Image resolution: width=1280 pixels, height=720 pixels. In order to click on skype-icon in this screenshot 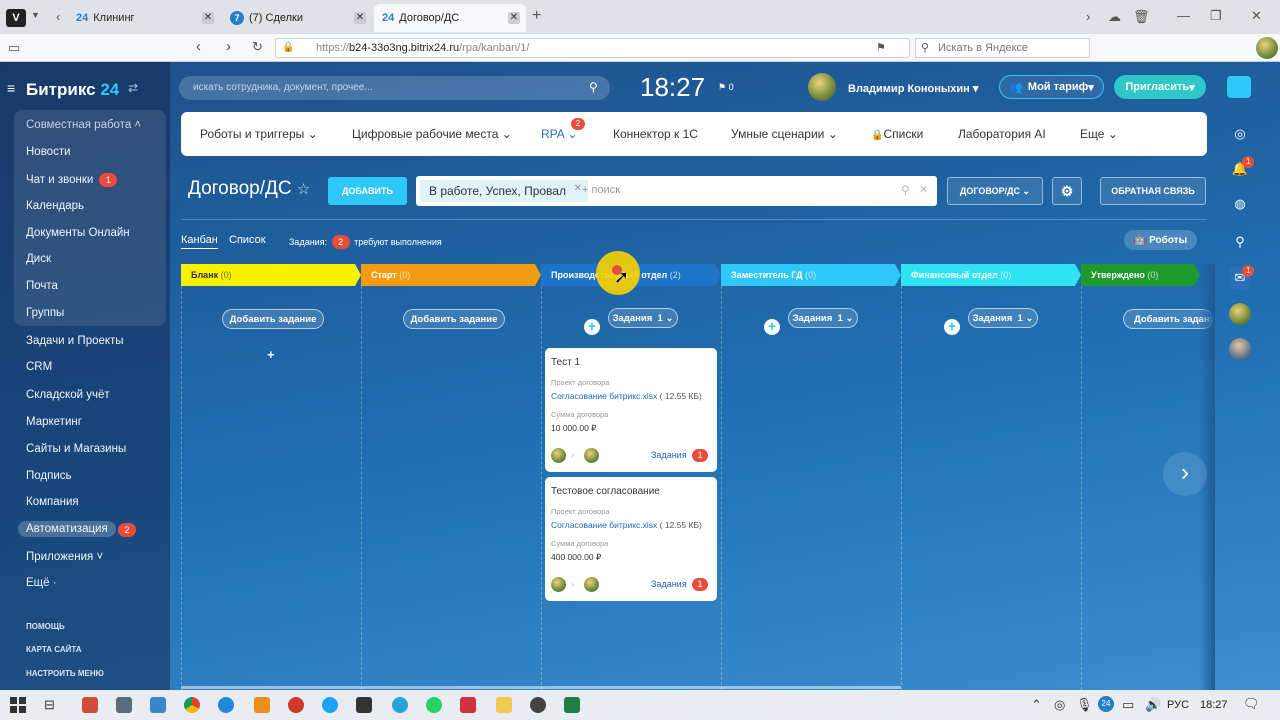, I will do `click(330, 705)`.